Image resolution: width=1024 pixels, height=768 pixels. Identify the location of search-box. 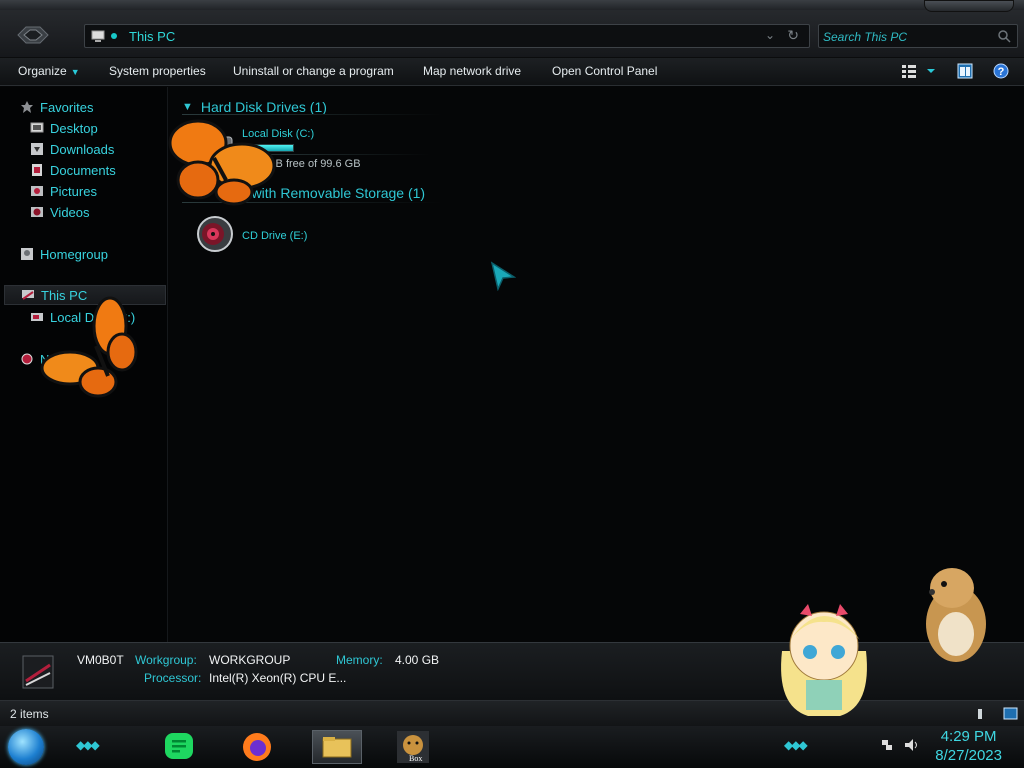
(918, 36).